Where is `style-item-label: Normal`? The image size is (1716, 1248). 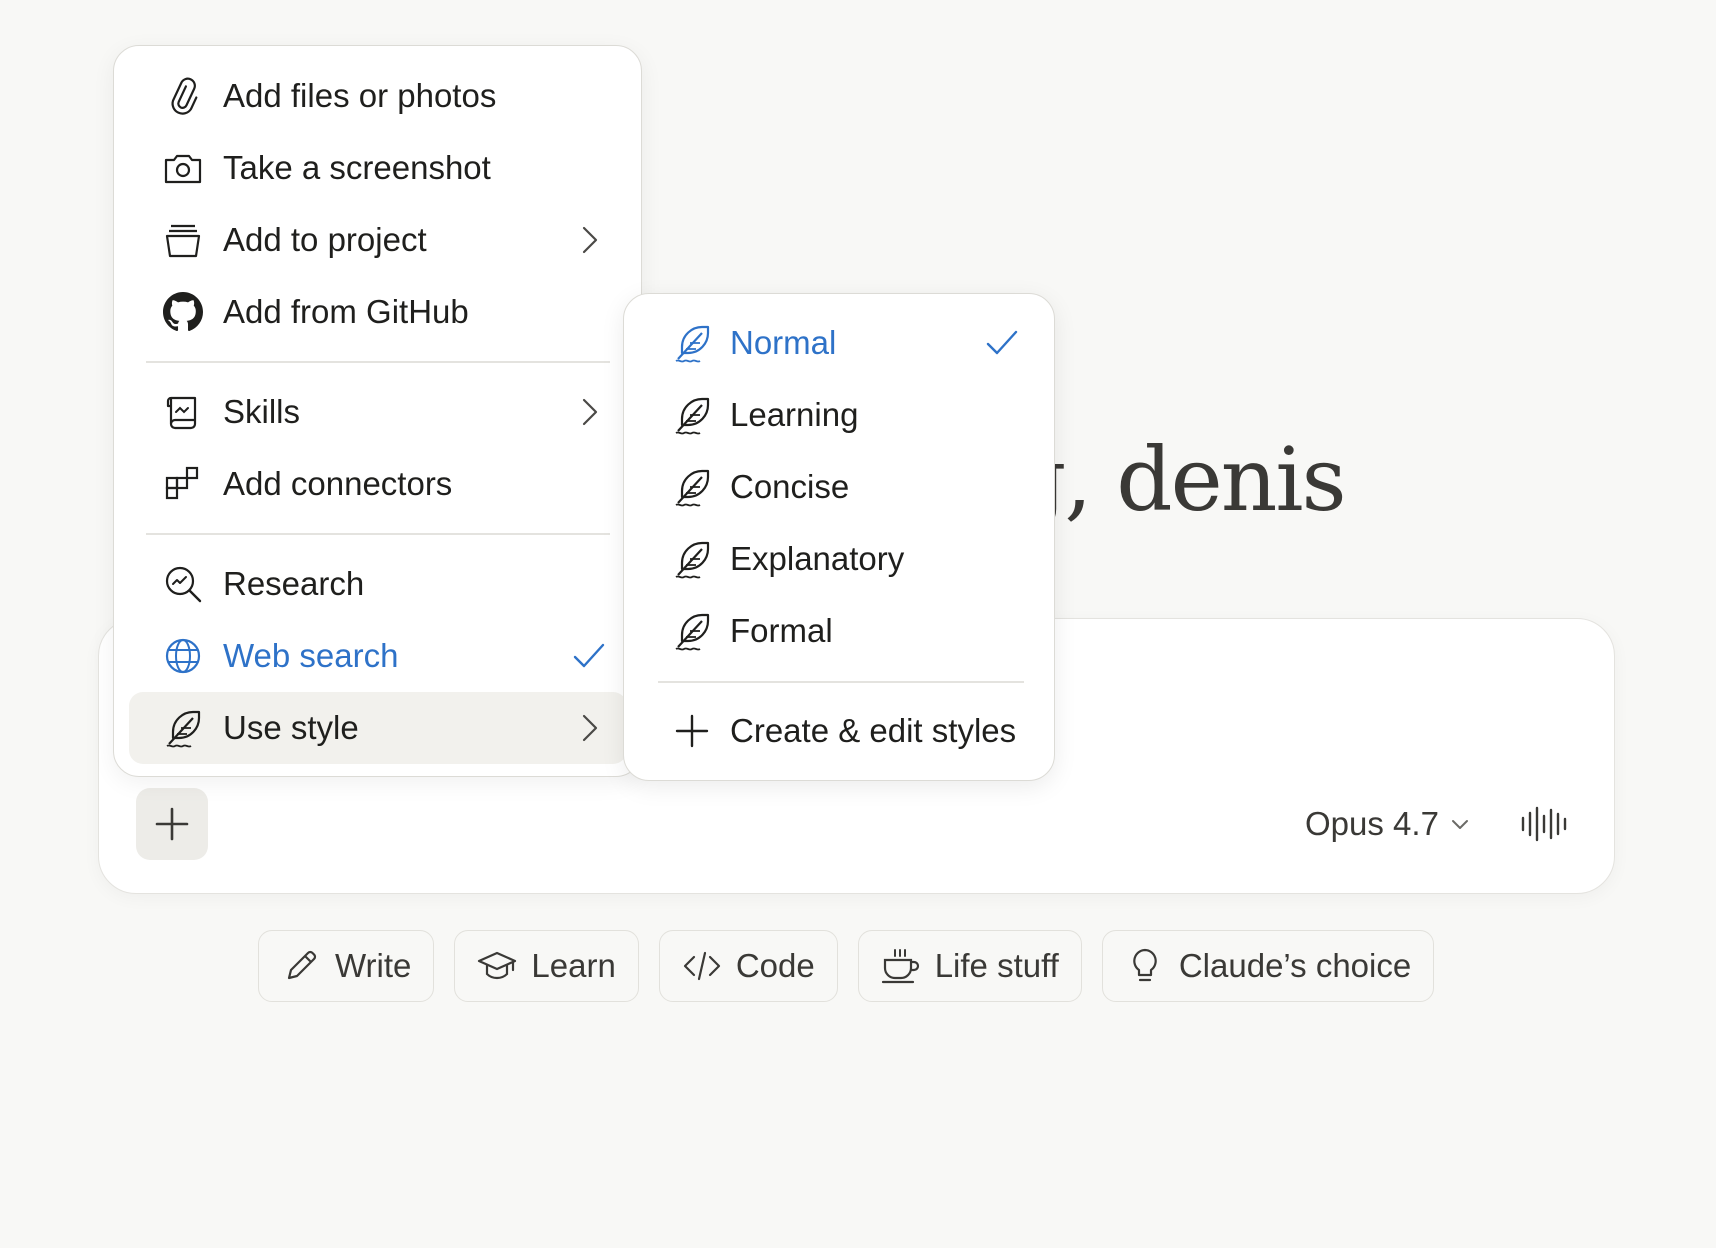 style-item-label: Normal is located at coordinates (783, 342).